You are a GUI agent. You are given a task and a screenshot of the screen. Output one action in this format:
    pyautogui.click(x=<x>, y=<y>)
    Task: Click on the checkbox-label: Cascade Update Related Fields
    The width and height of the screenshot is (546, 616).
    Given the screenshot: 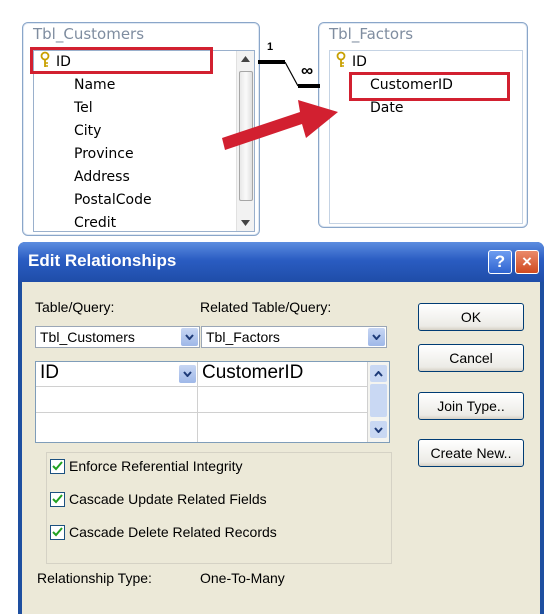 What is the action you would take?
    pyautogui.click(x=168, y=499)
    